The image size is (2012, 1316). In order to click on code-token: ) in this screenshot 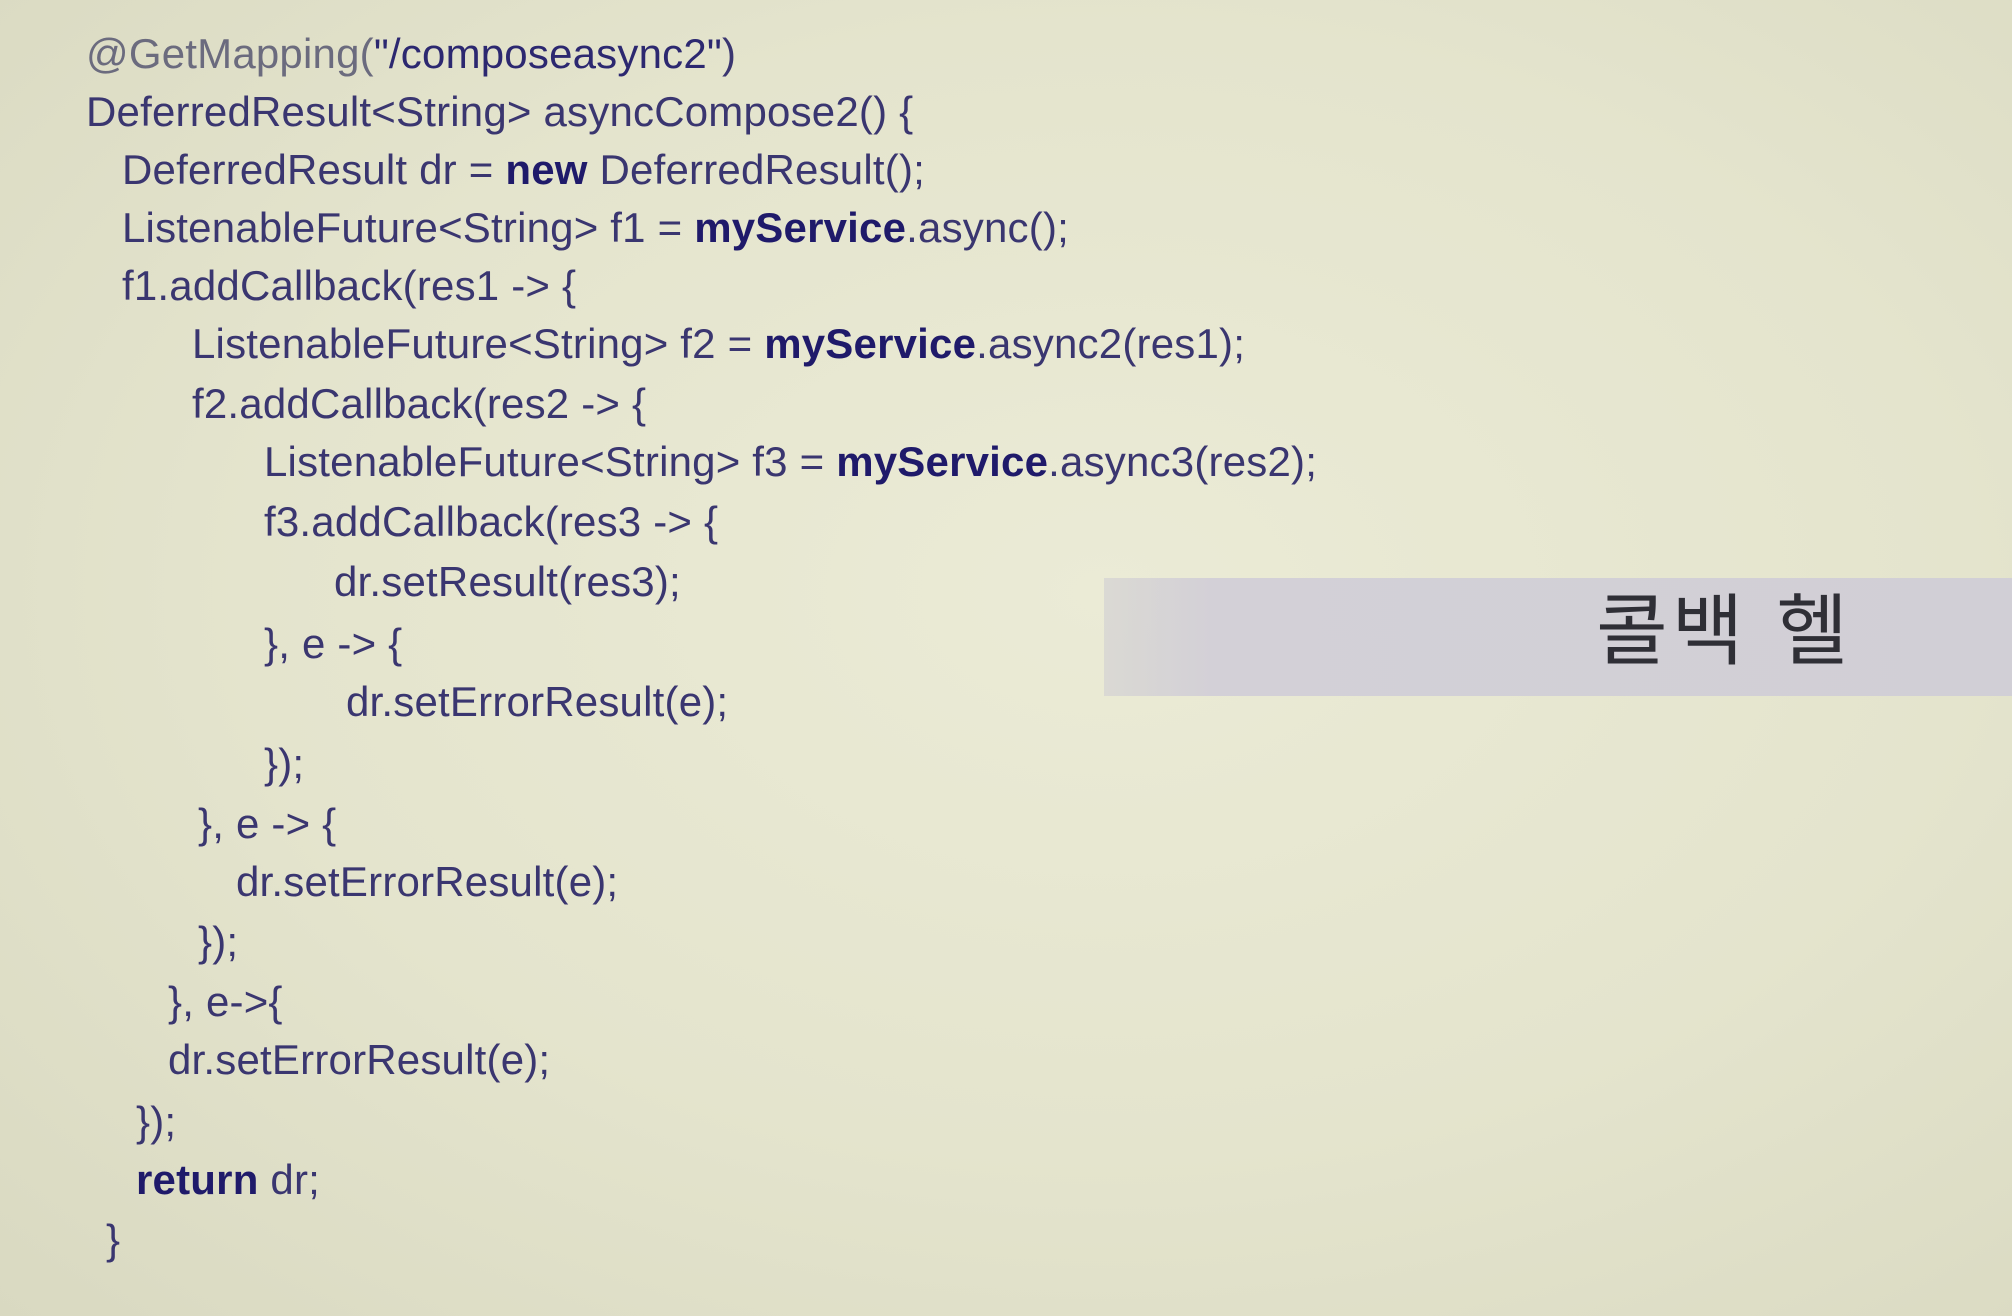, I will do `click(729, 53)`.